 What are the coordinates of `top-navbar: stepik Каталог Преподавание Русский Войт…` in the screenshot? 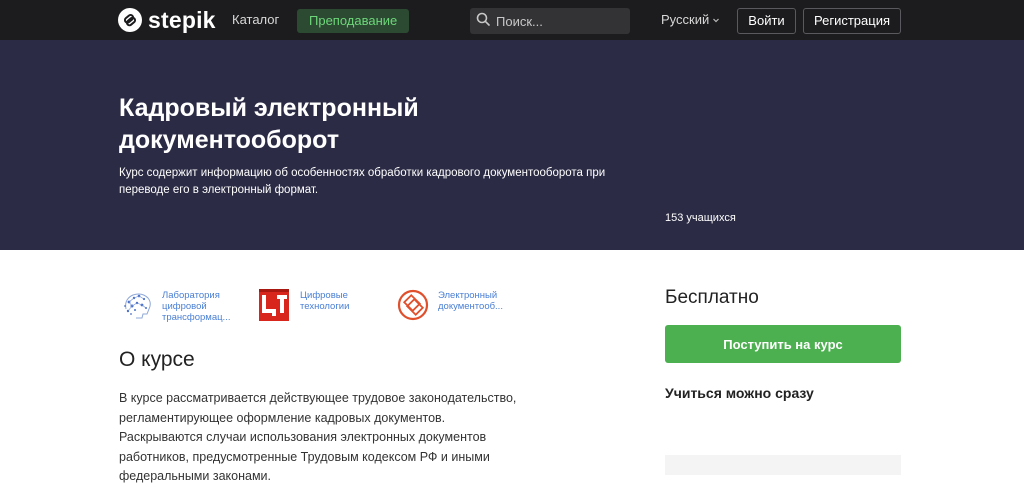 It's located at (512, 20).